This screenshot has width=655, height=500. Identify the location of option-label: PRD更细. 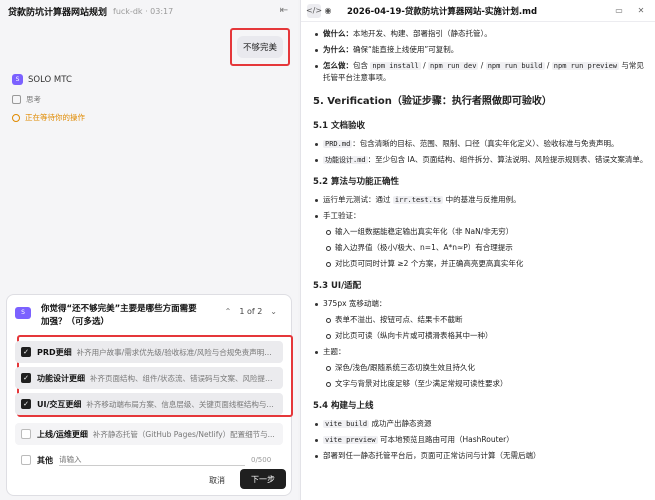
(54, 352).